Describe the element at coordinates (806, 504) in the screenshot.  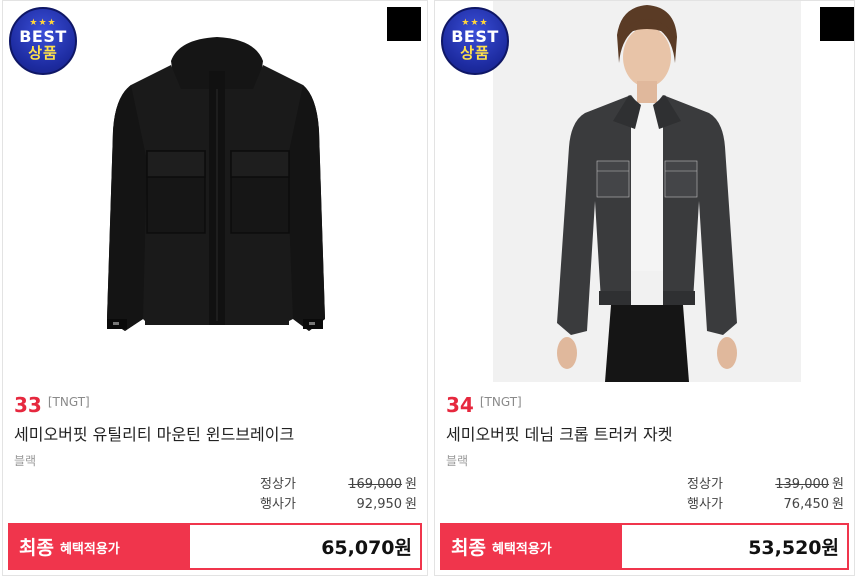
I see `sale-price-value: 76,450` at that location.